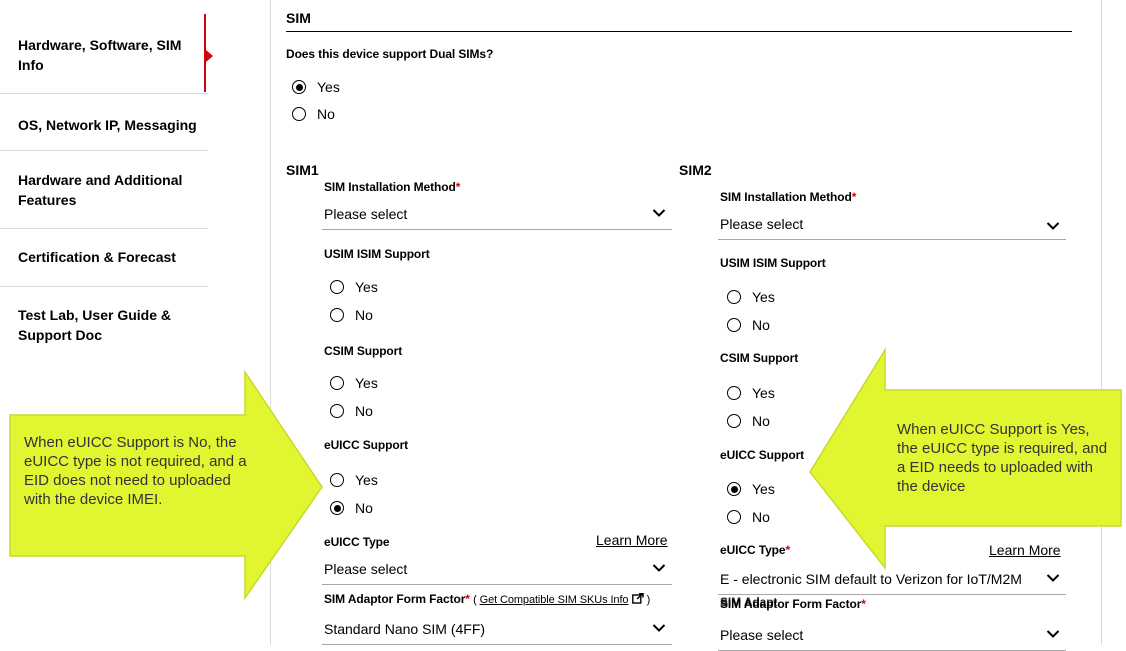  I want to click on sim2-csim-label: CSIM Support, so click(759, 358).